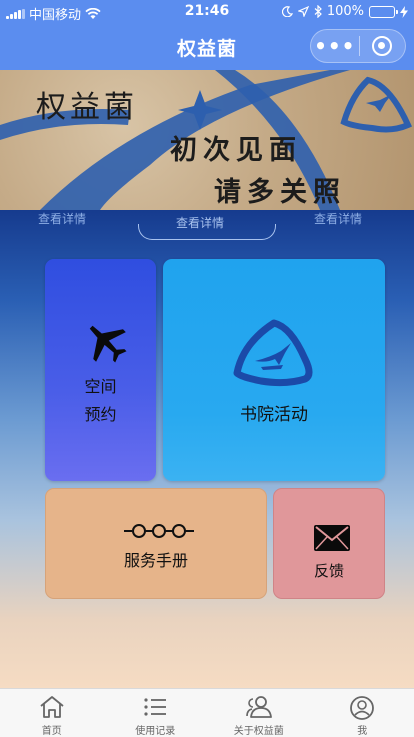  I want to click on bluetooth-icon, so click(318, 11).